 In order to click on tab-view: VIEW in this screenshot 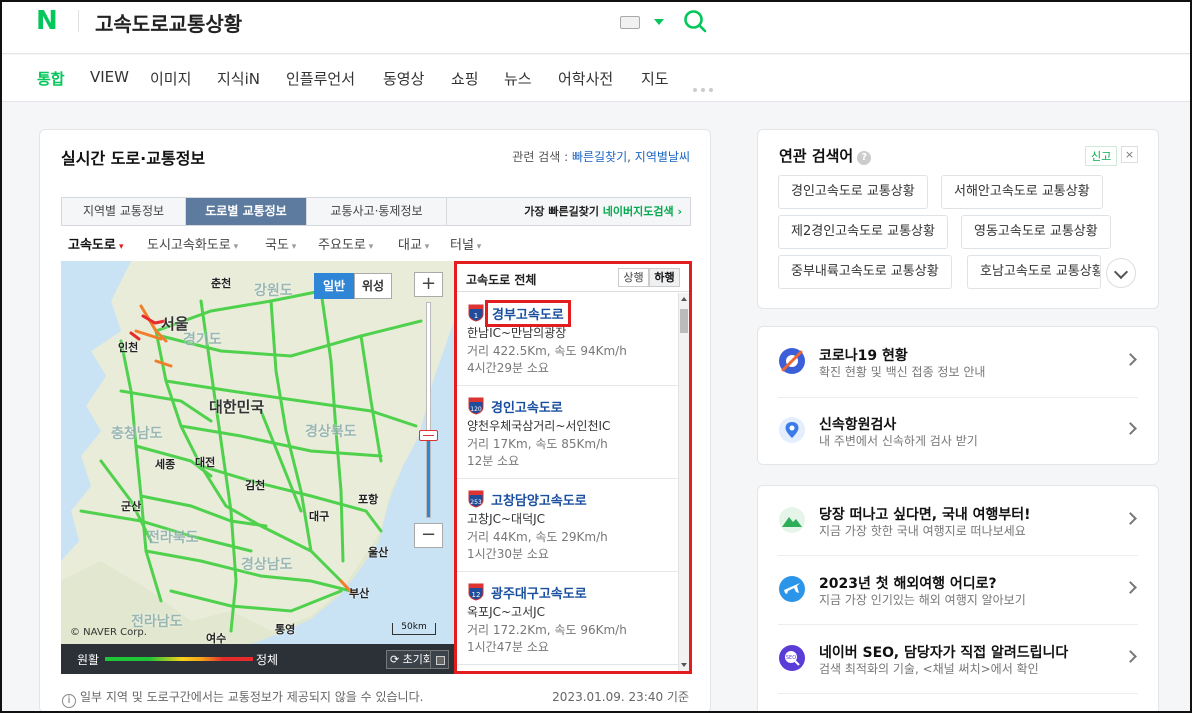, I will do `click(109, 77)`.